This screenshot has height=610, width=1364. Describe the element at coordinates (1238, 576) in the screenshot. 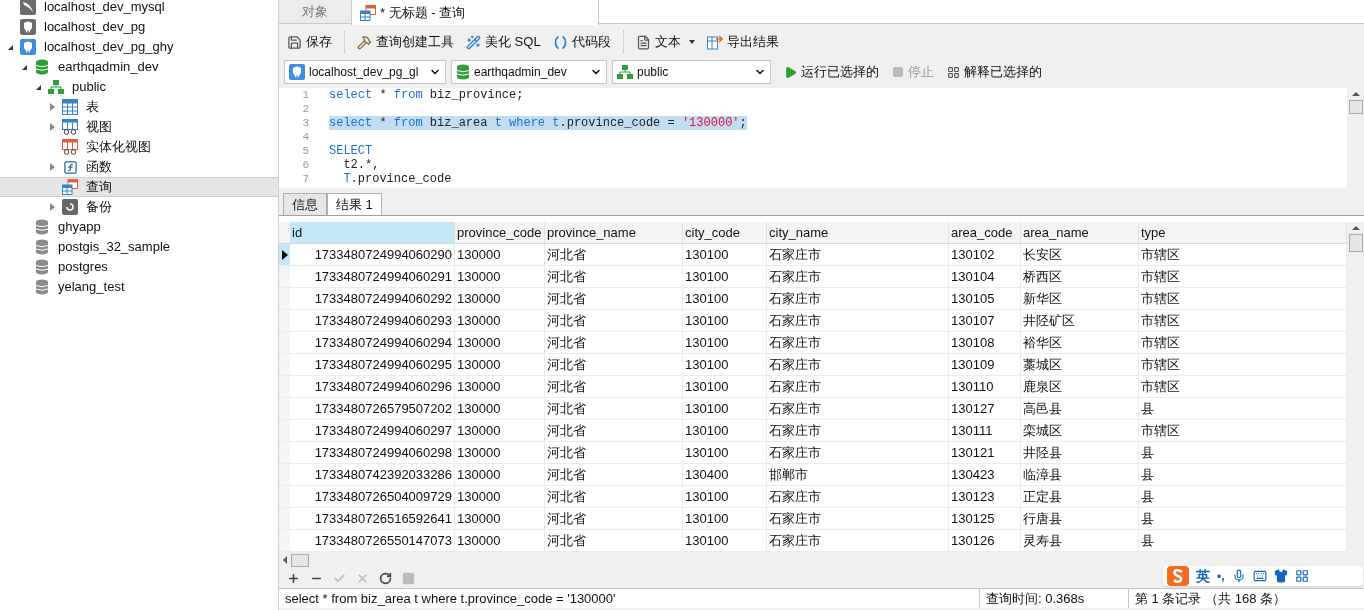

I see `microphone-icon` at that location.